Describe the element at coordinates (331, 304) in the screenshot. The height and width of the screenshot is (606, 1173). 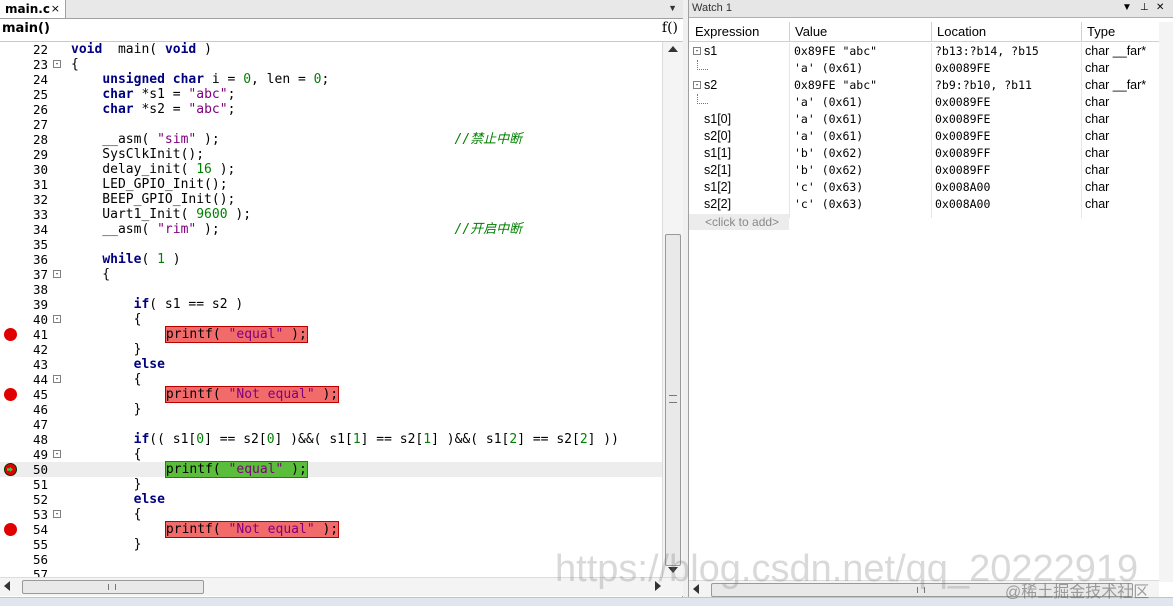
I see `code-line: 39 if( s1 == s2 )` at that location.